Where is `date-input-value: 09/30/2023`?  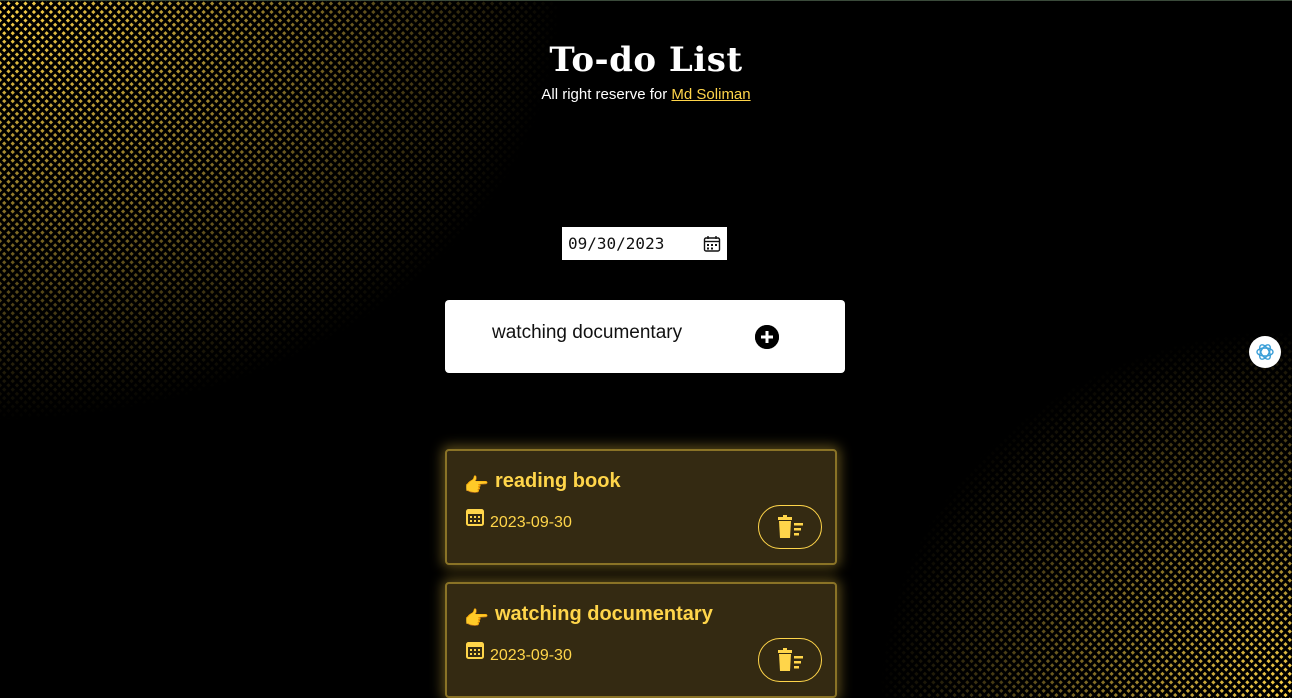 date-input-value: 09/30/2023 is located at coordinates (635, 243).